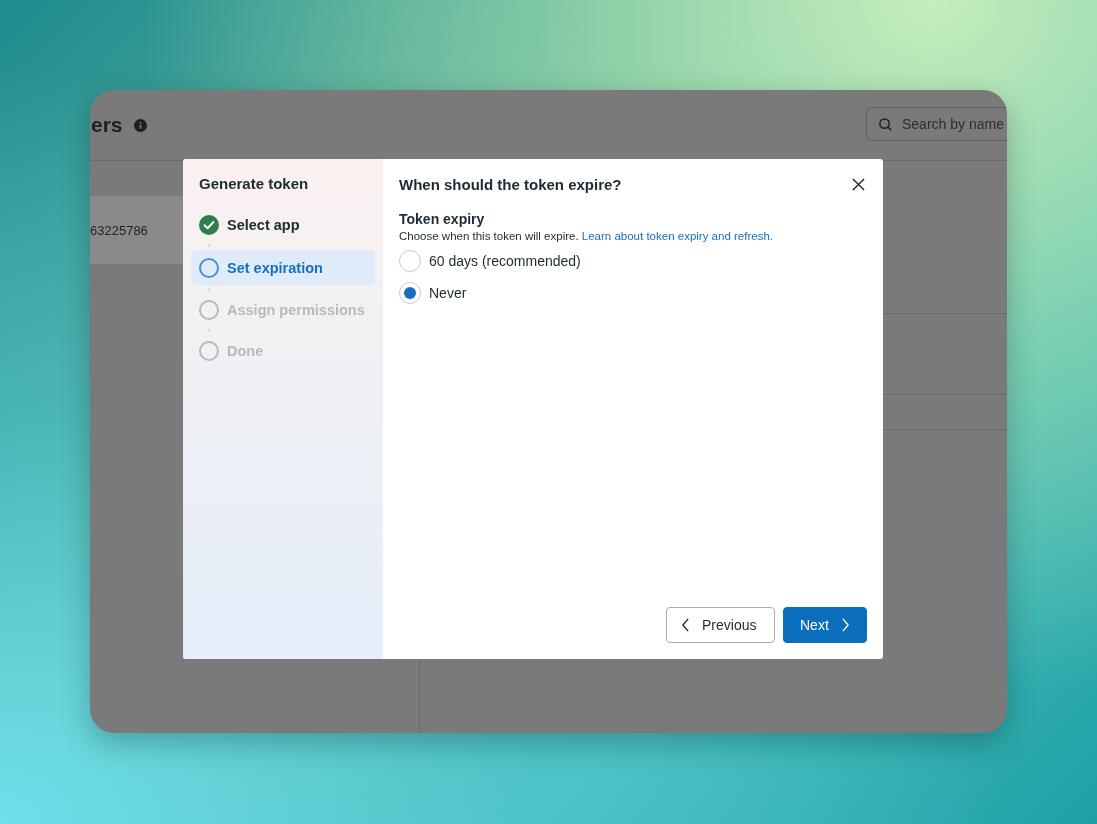 The height and width of the screenshot is (824, 1097). Describe the element at coordinates (283, 225) in the screenshot. I see `step-item: Select app` at that location.